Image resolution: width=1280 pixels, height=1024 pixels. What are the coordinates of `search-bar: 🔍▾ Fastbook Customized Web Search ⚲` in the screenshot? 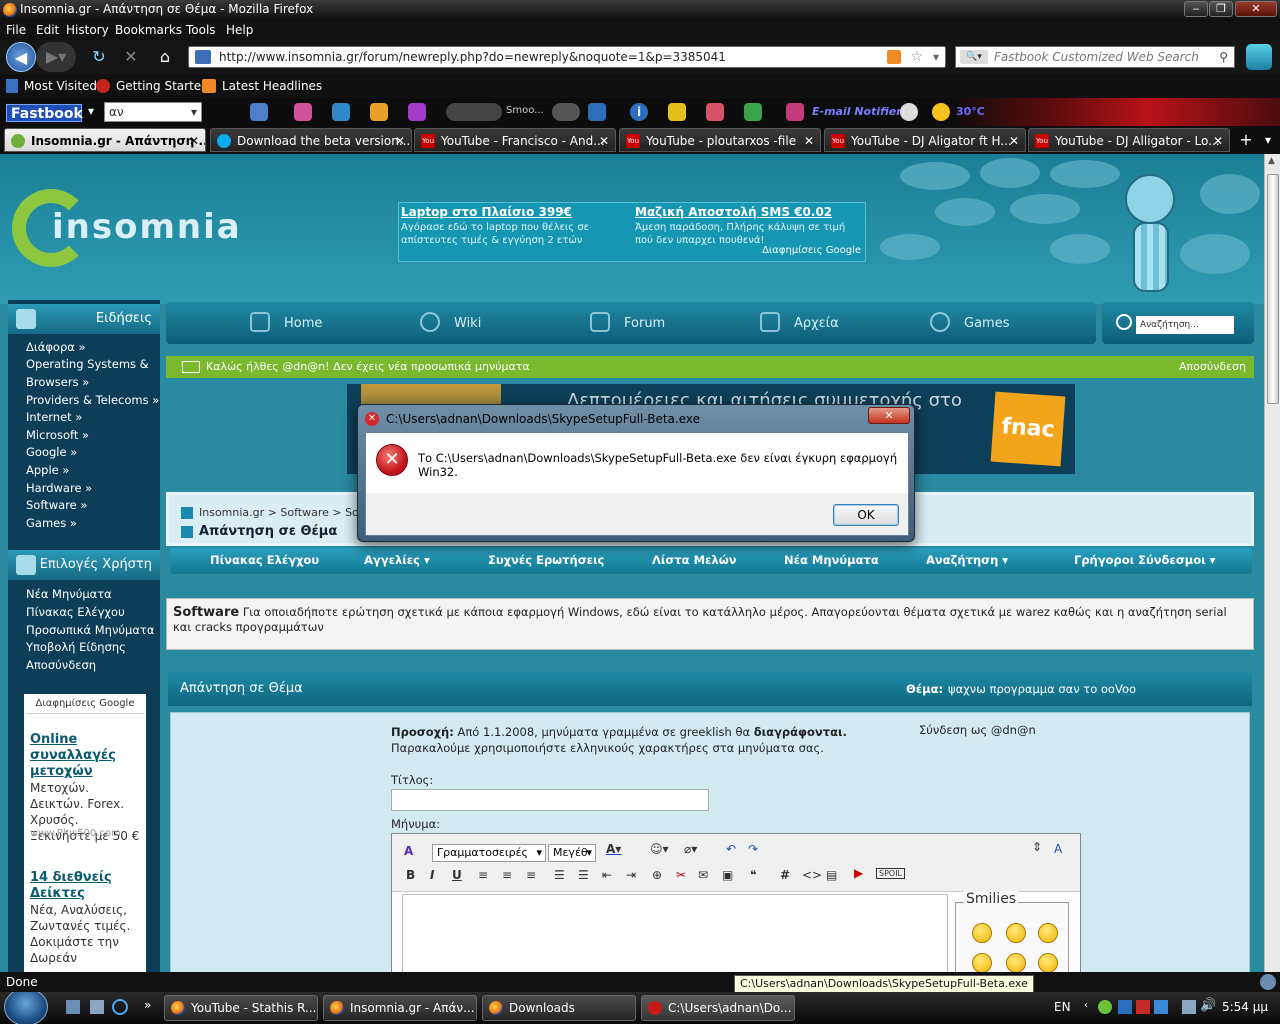 It's located at (1095, 57).